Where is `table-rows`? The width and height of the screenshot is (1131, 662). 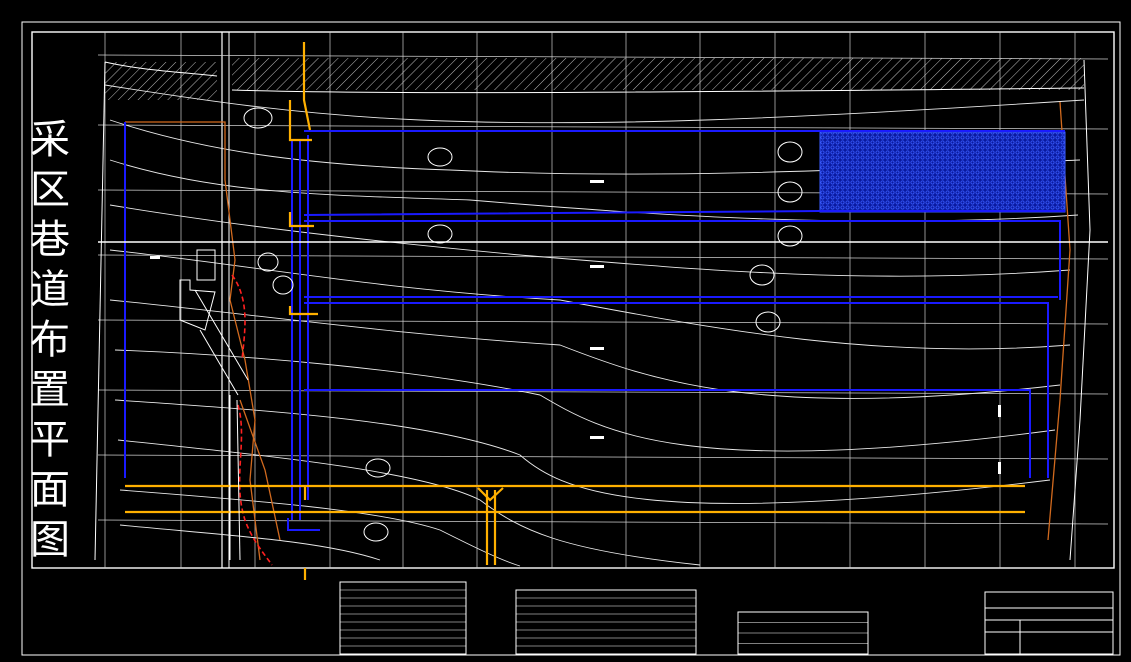 table-rows is located at coordinates (604, 618).